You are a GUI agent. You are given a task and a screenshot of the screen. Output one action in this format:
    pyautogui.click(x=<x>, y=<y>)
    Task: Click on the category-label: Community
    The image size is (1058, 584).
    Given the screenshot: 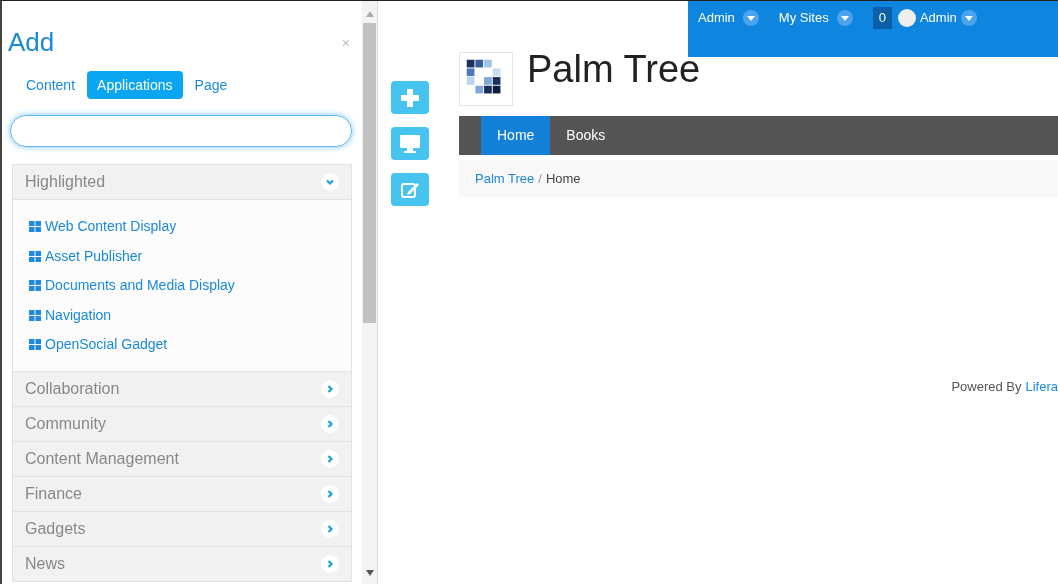 What is the action you would take?
    pyautogui.click(x=65, y=423)
    